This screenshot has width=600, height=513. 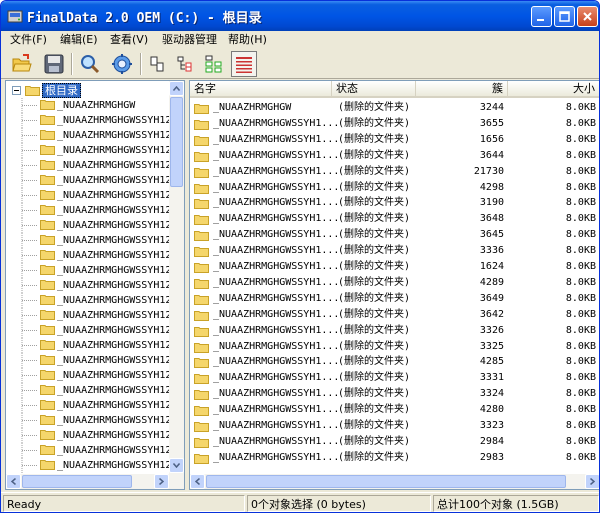 What do you see at coordinates (394, 203) in the screenshot?
I see `list-row: _NUAAZHRMGHGWSSYH1... (删除的文件夹) 3190 8.0KB` at bounding box center [394, 203].